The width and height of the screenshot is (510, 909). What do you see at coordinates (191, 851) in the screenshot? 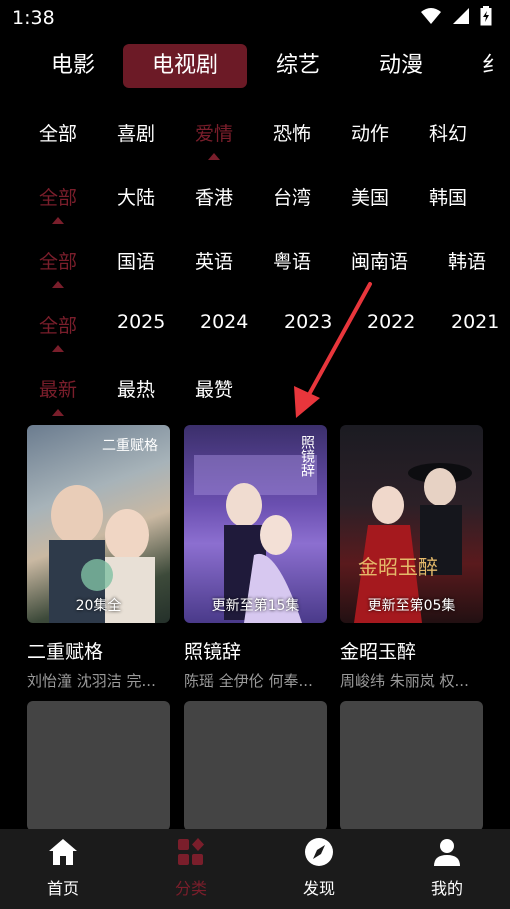
I see `category-grid-icon` at bounding box center [191, 851].